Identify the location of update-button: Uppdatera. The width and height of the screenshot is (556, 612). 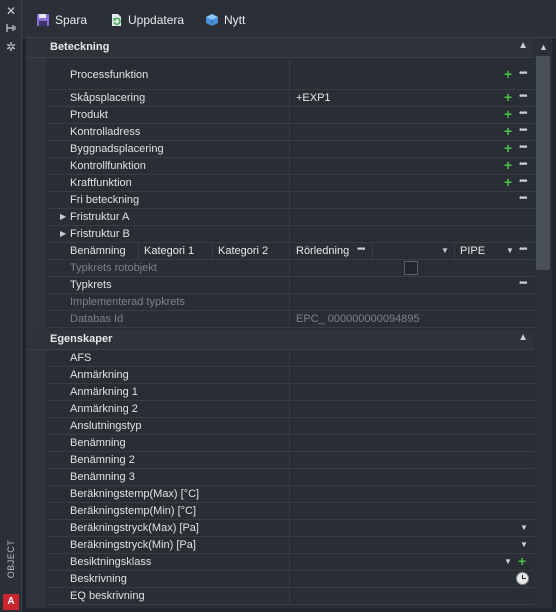
(146, 20).